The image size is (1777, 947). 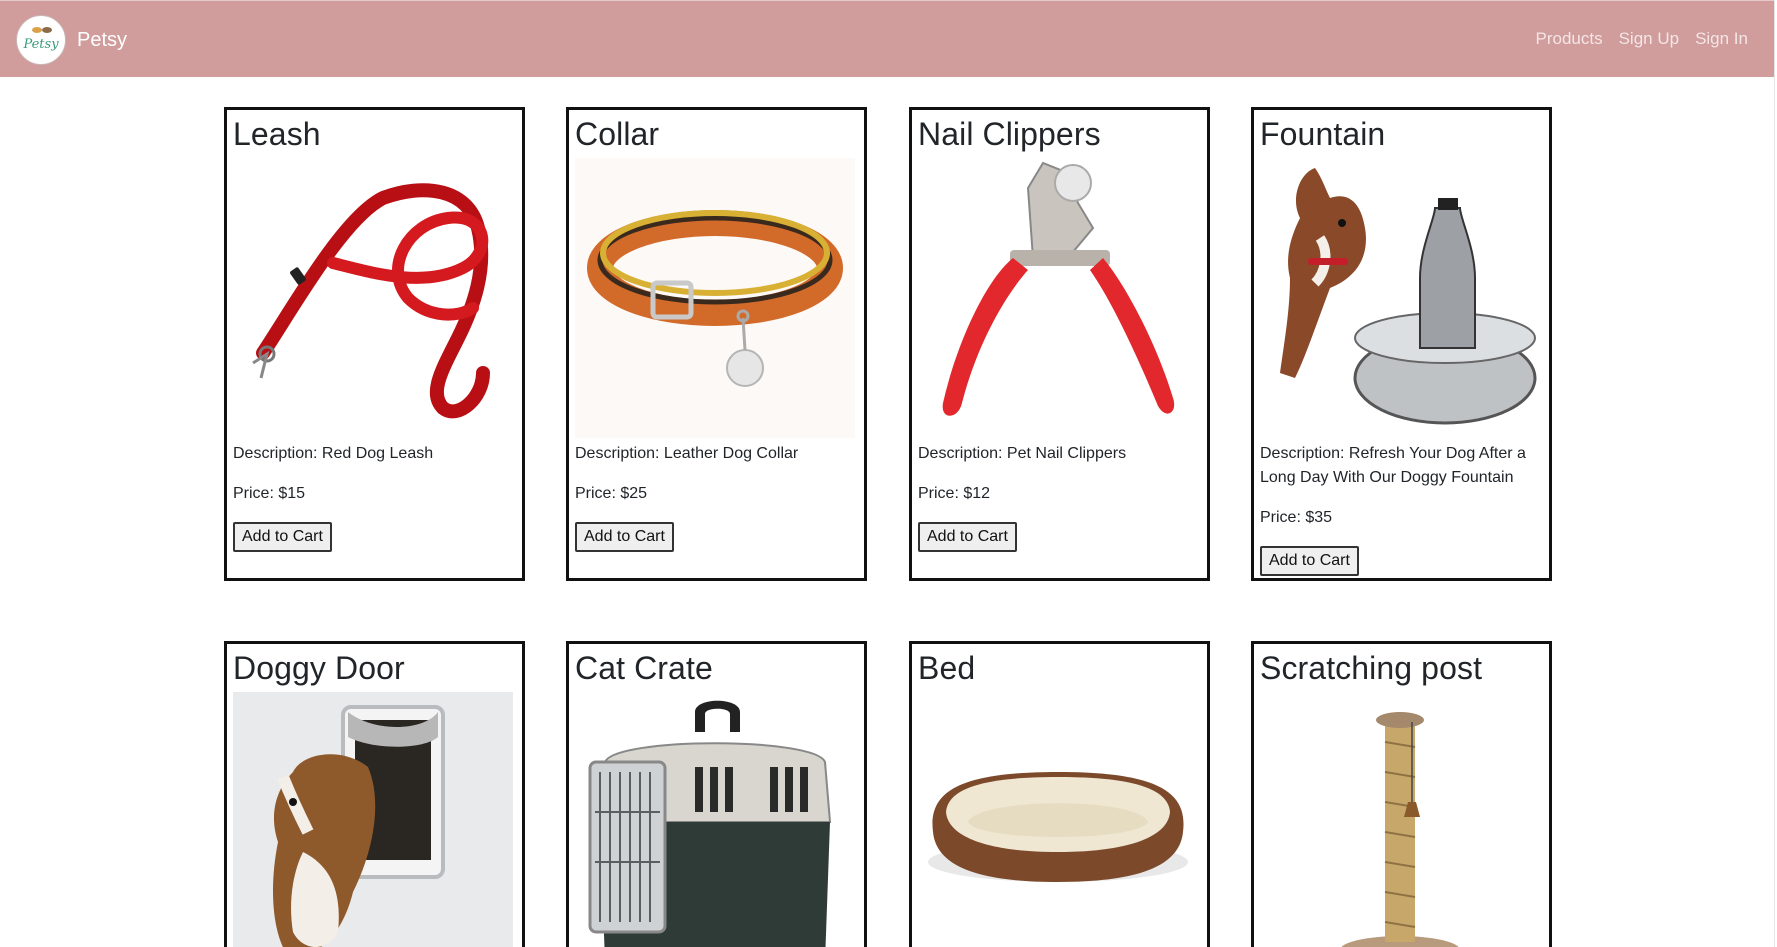 I want to click on nav-link-sign-in: Sign In, so click(x=1721, y=39).